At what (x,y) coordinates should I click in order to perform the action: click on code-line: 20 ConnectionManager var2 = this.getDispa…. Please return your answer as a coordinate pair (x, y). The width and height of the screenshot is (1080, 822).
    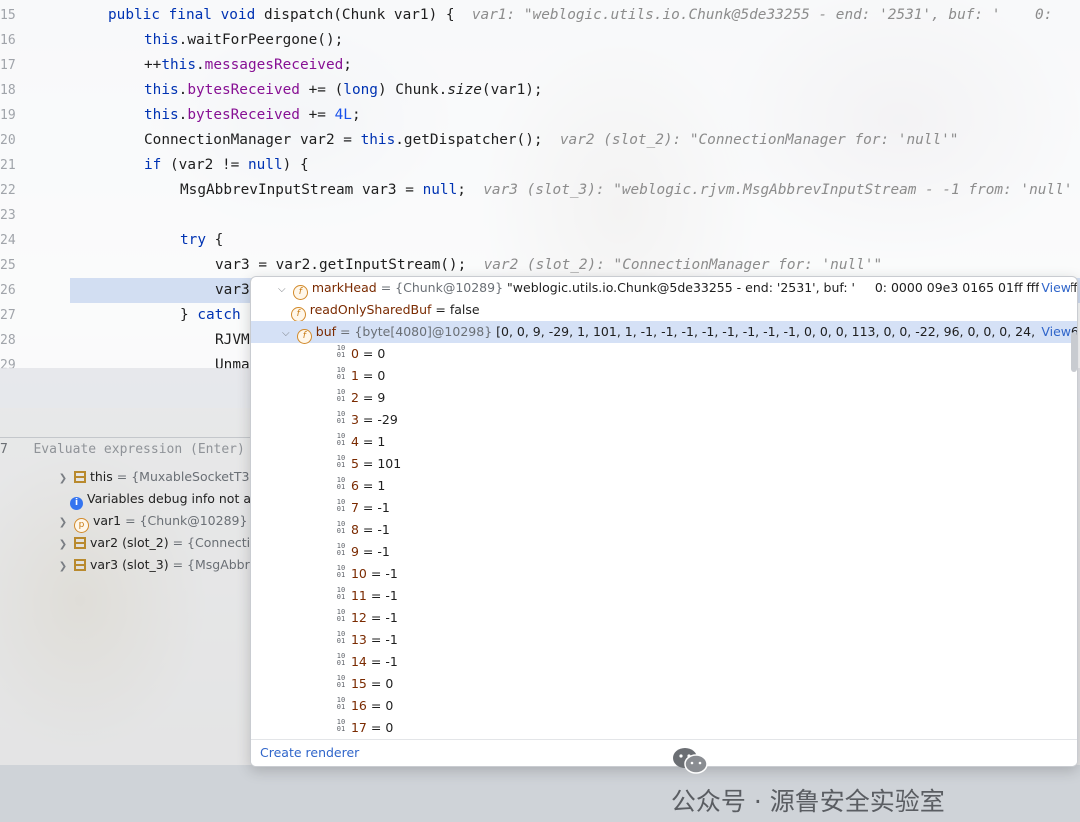
    Looking at the image, I should click on (540, 140).